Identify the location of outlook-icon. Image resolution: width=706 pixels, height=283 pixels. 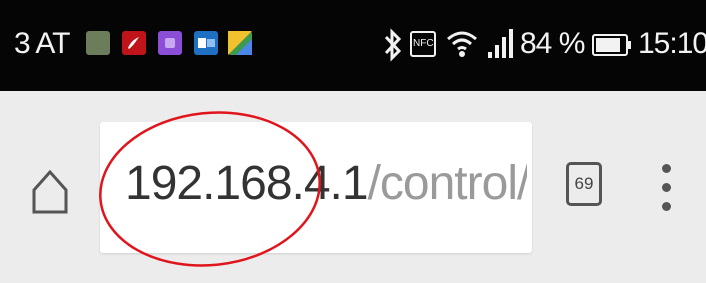
(206, 43).